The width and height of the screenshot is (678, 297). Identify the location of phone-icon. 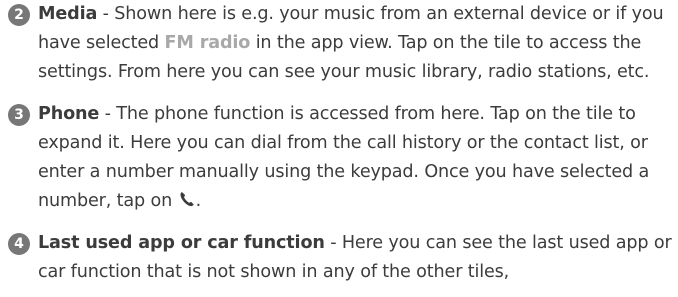
(187, 198).